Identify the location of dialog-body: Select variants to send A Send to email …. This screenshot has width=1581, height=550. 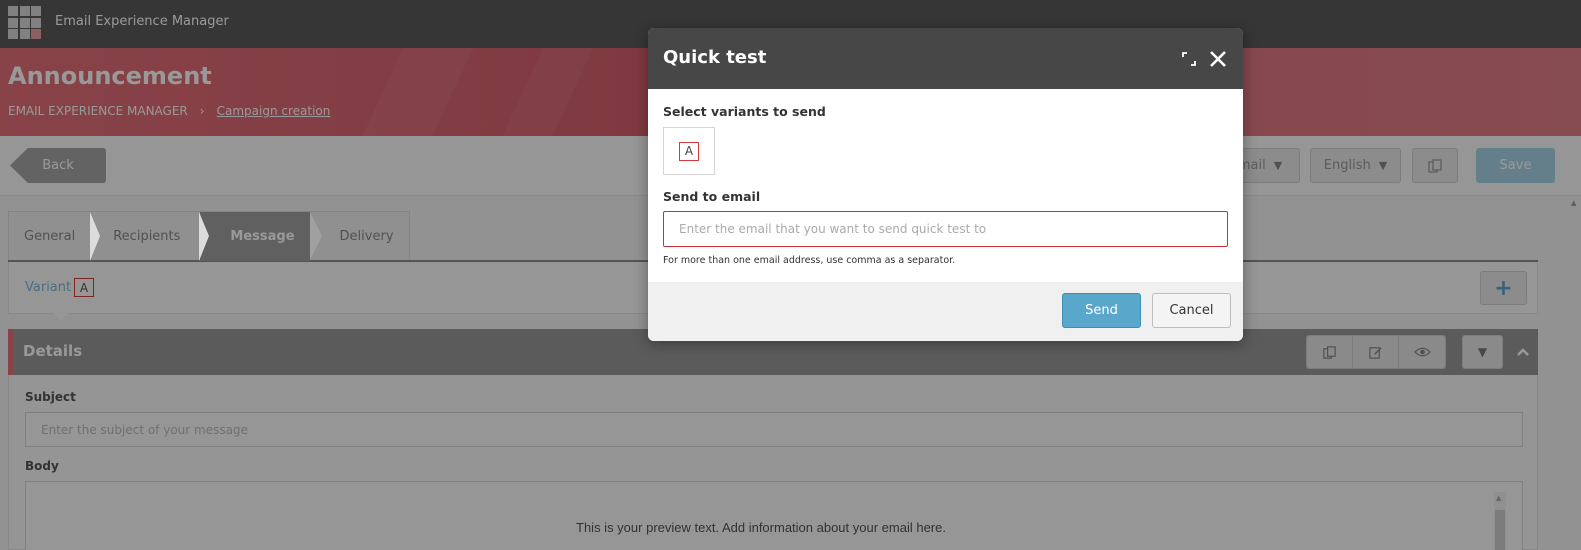
(945, 185).